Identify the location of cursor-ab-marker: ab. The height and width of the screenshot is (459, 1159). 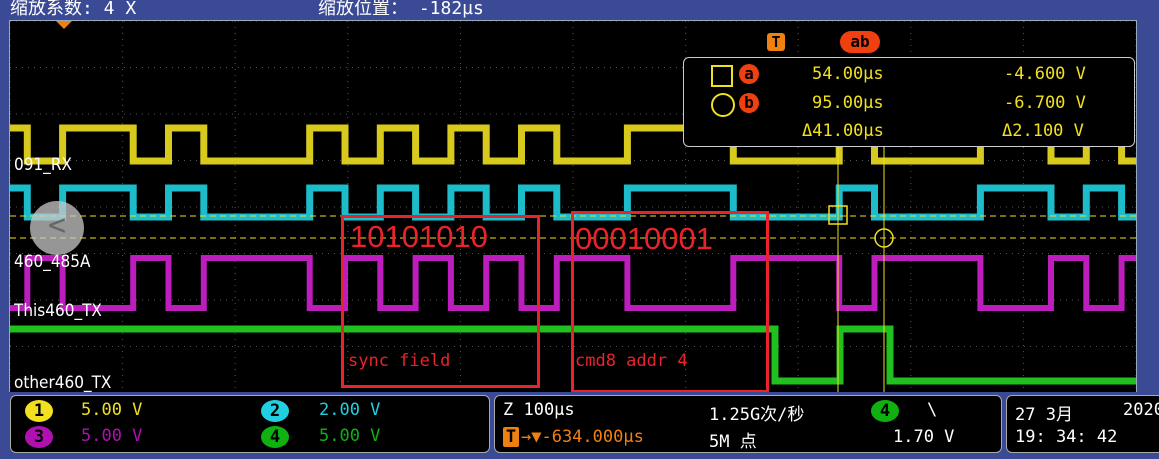
(860, 42).